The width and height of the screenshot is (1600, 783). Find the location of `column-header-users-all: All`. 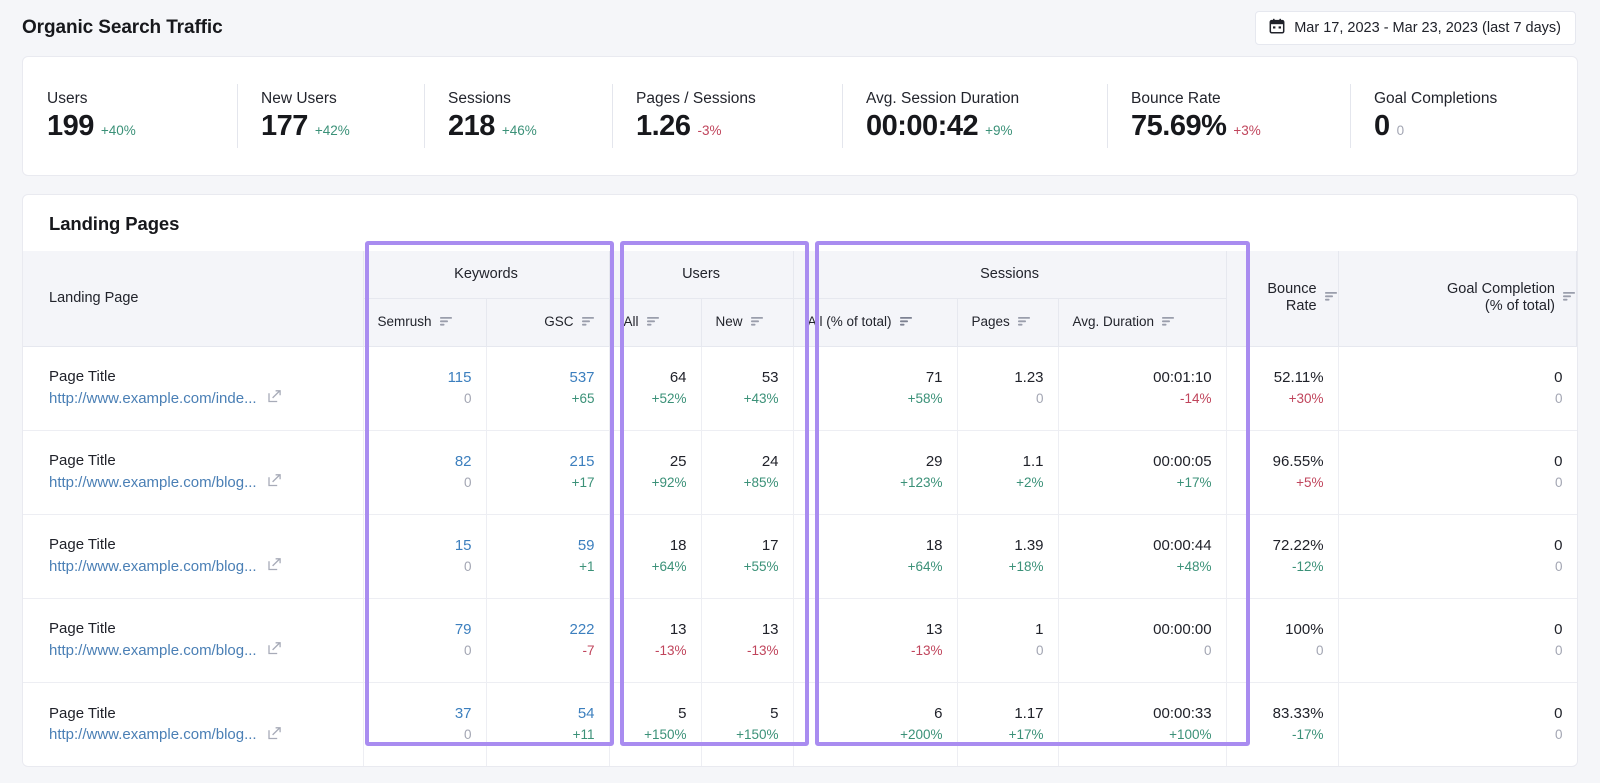

column-header-users-all: All is located at coordinates (655, 322).